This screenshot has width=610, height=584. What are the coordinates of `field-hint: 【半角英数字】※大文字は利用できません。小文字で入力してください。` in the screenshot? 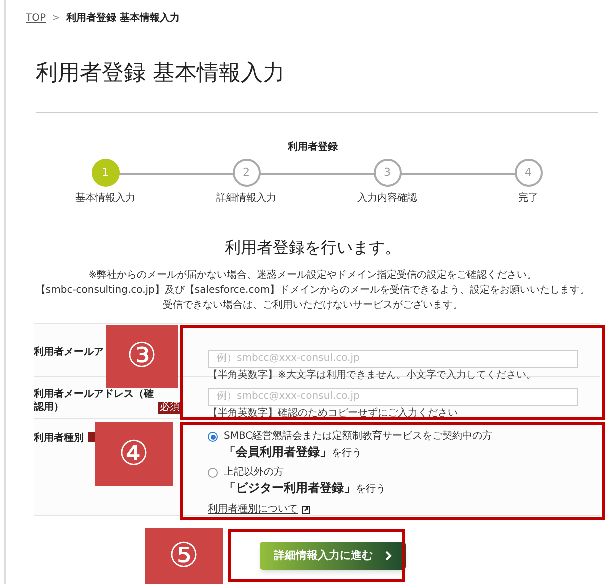 It's located at (373, 375).